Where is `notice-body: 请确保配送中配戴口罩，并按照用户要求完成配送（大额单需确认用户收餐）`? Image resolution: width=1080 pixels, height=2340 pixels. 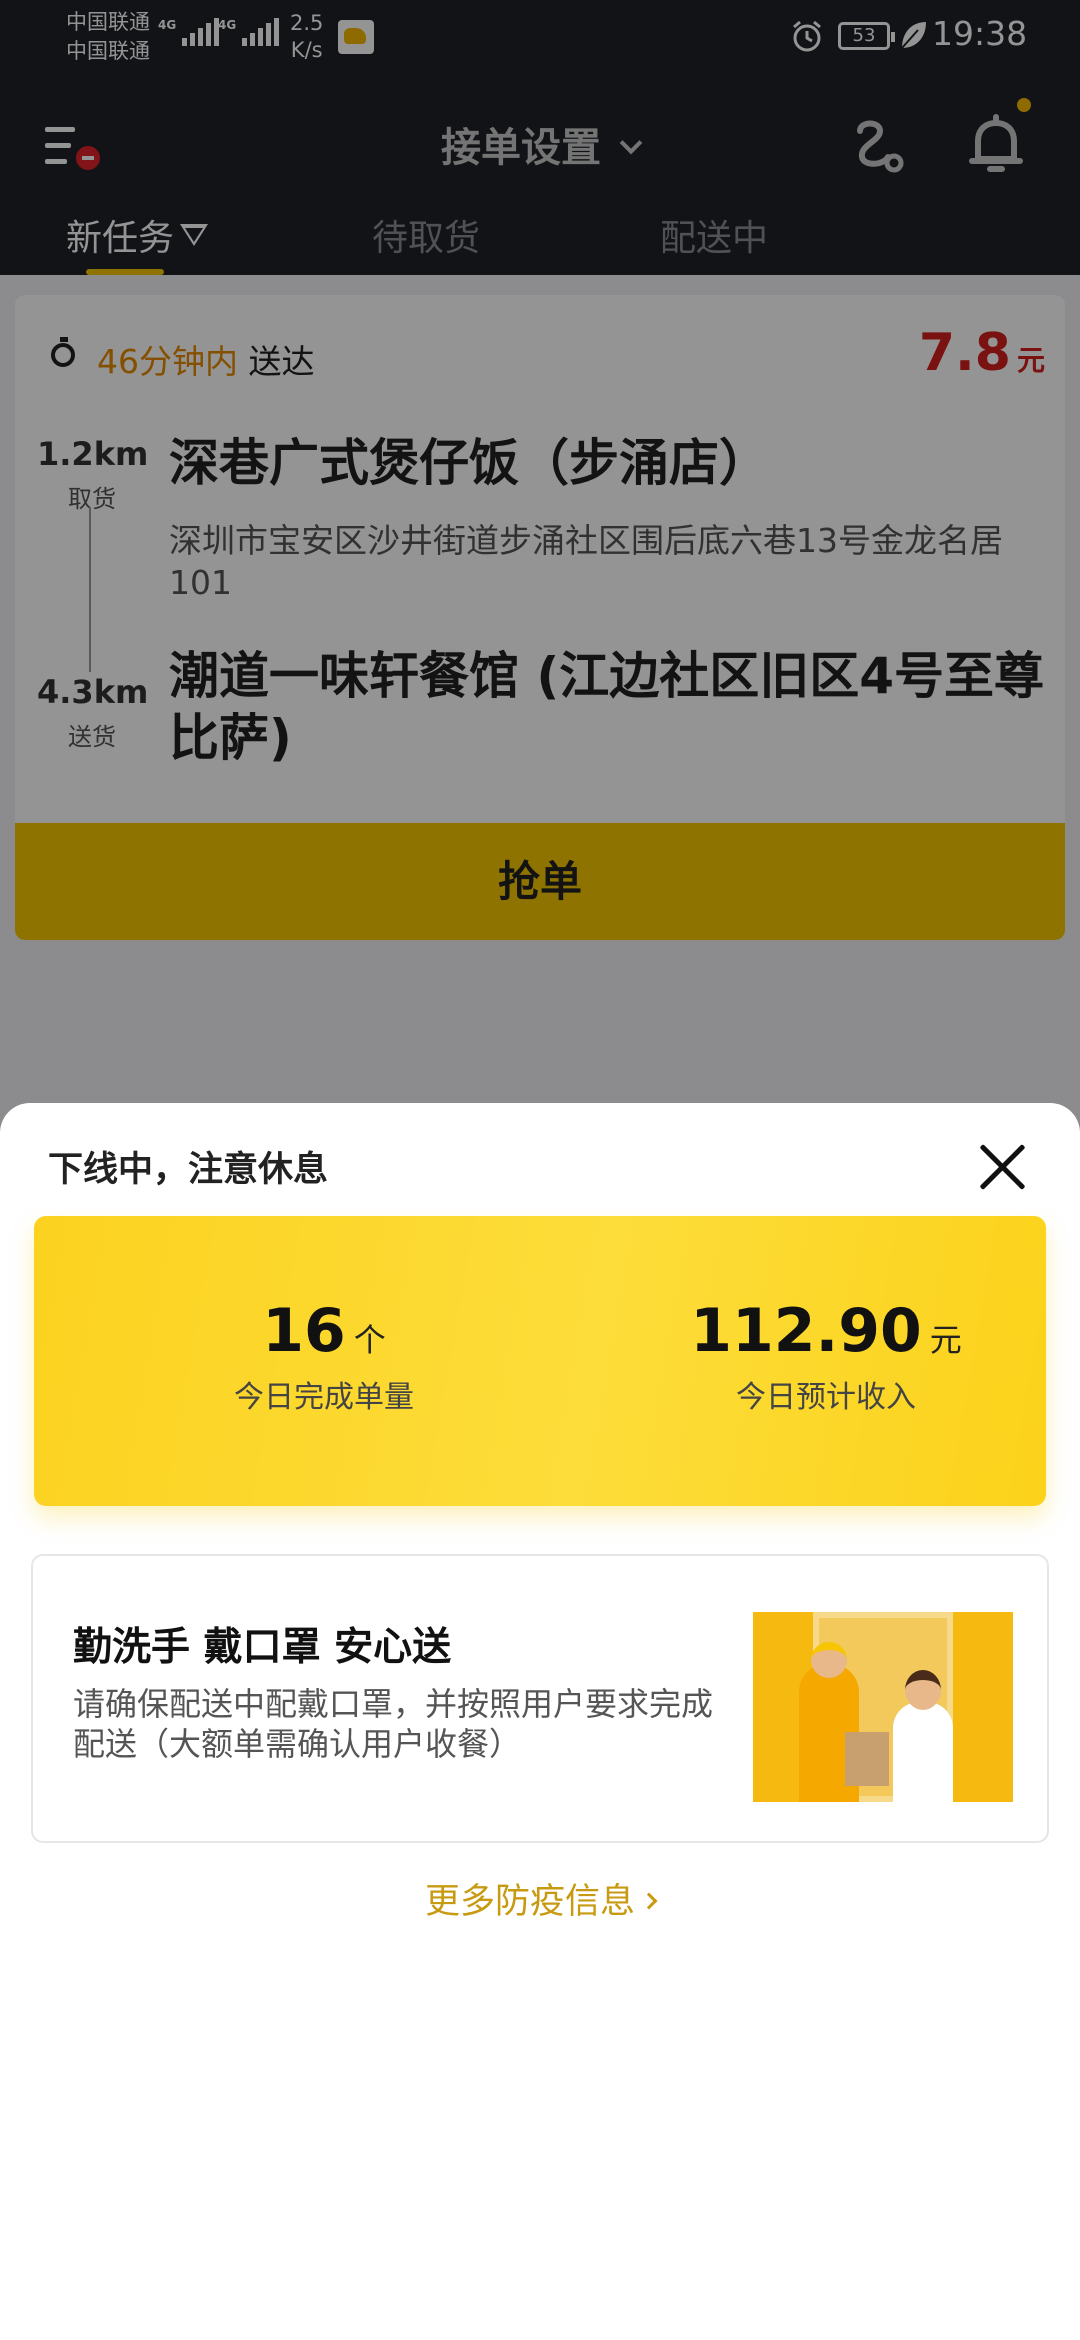
notice-body: 请确保配送中配戴口罩，并按照用户要求完成配送（大额单需确认用户收餐） is located at coordinates (393, 1724).